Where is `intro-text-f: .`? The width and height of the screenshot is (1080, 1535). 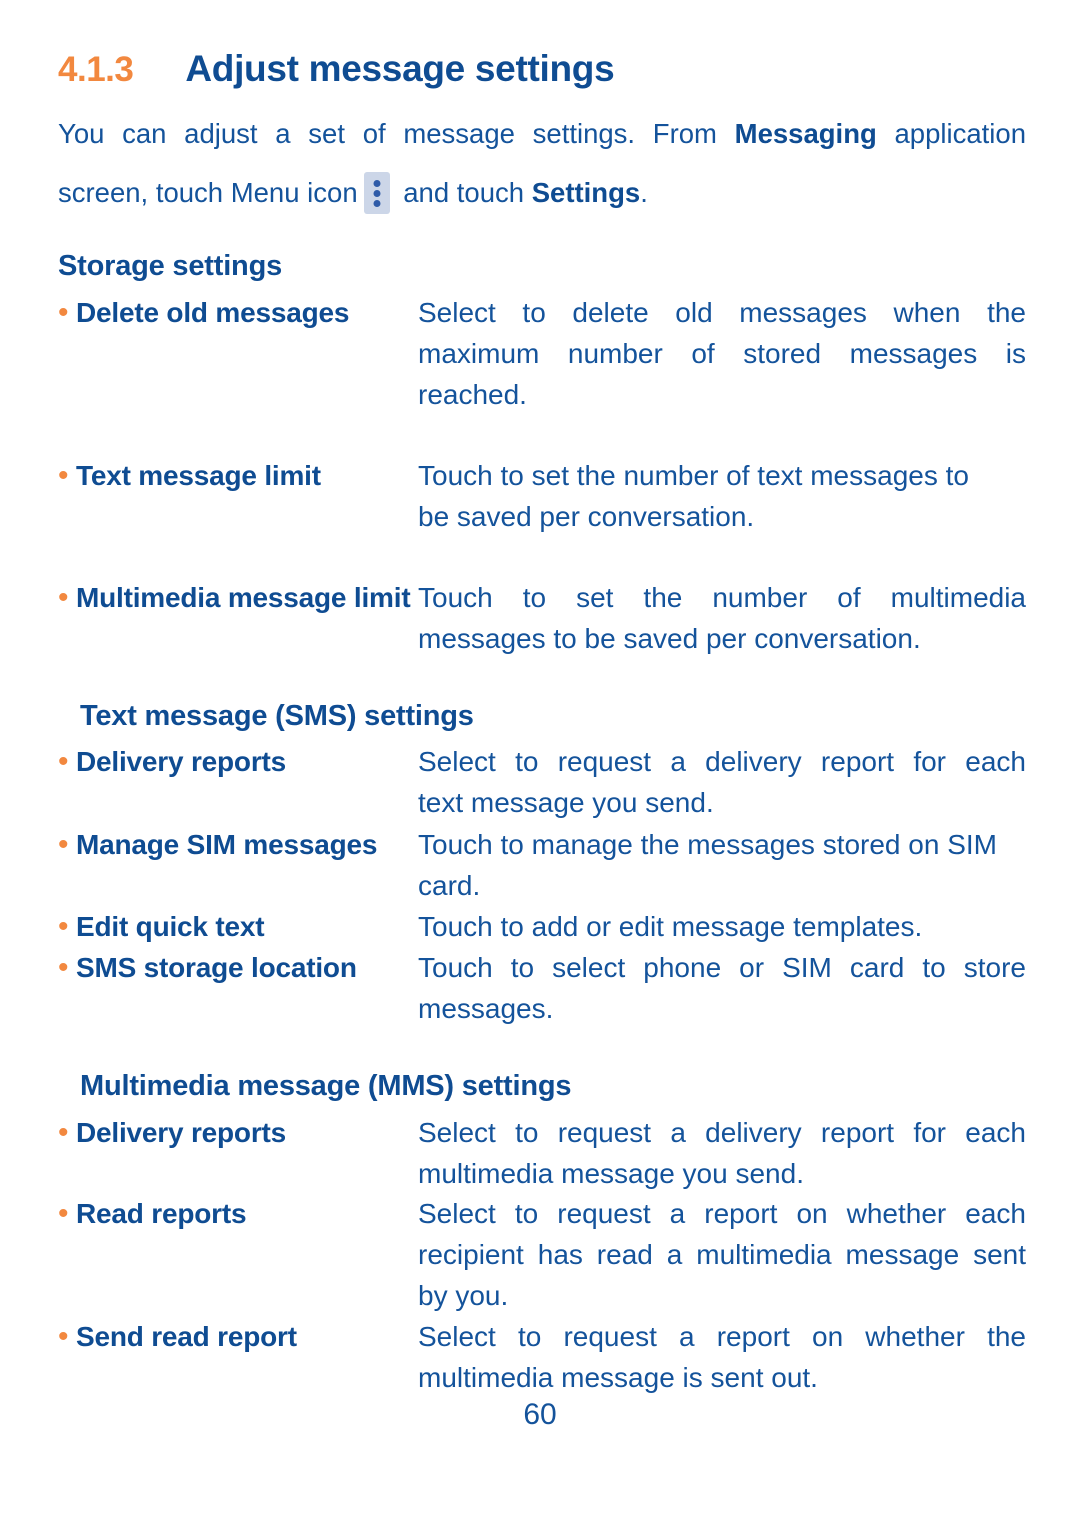 intro-text-f: . is located at coordinates (644, 192).